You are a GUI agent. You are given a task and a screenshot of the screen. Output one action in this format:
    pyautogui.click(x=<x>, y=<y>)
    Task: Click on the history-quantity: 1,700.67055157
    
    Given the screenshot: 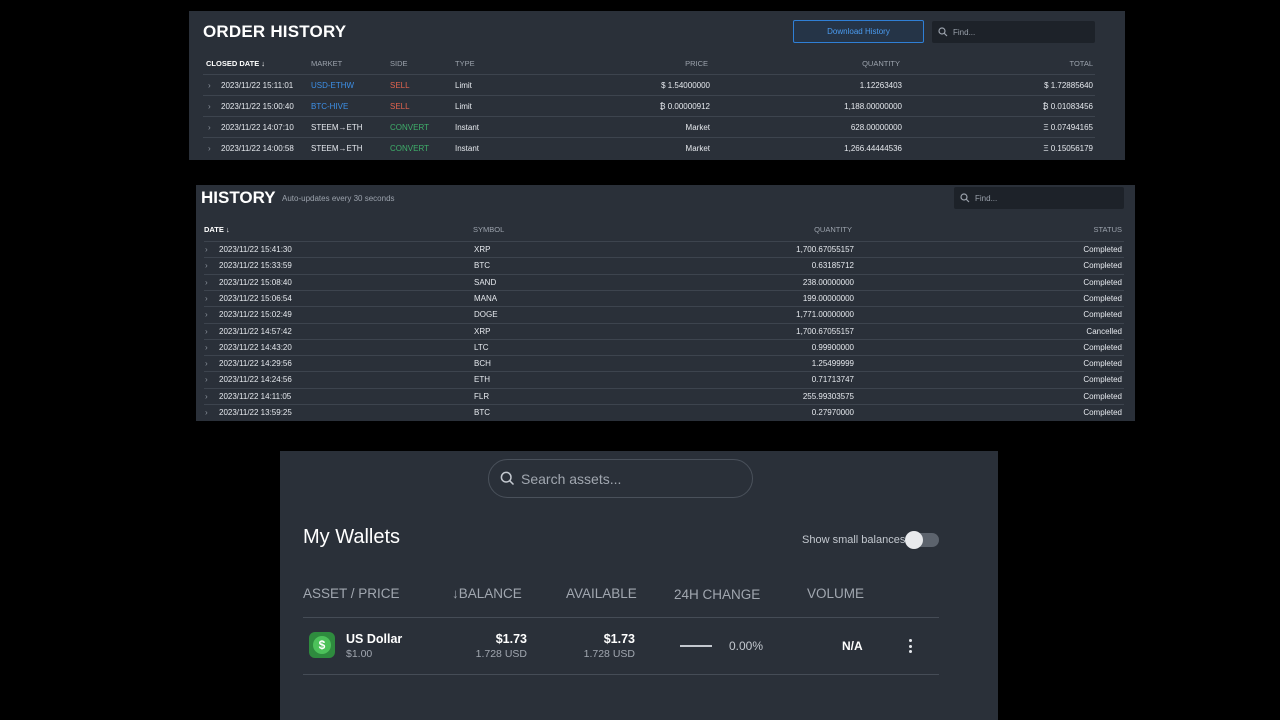 What is the action you would take?
    pyautogui.click(x=825, y=249)
    